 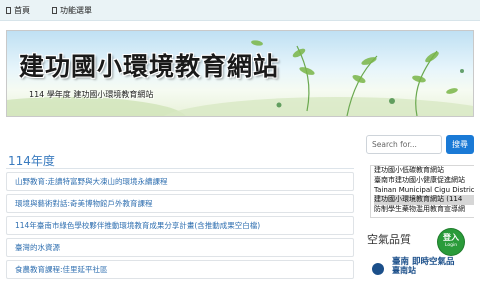 I want to click on nav-home: 首頁, so click(x=18, y=10).